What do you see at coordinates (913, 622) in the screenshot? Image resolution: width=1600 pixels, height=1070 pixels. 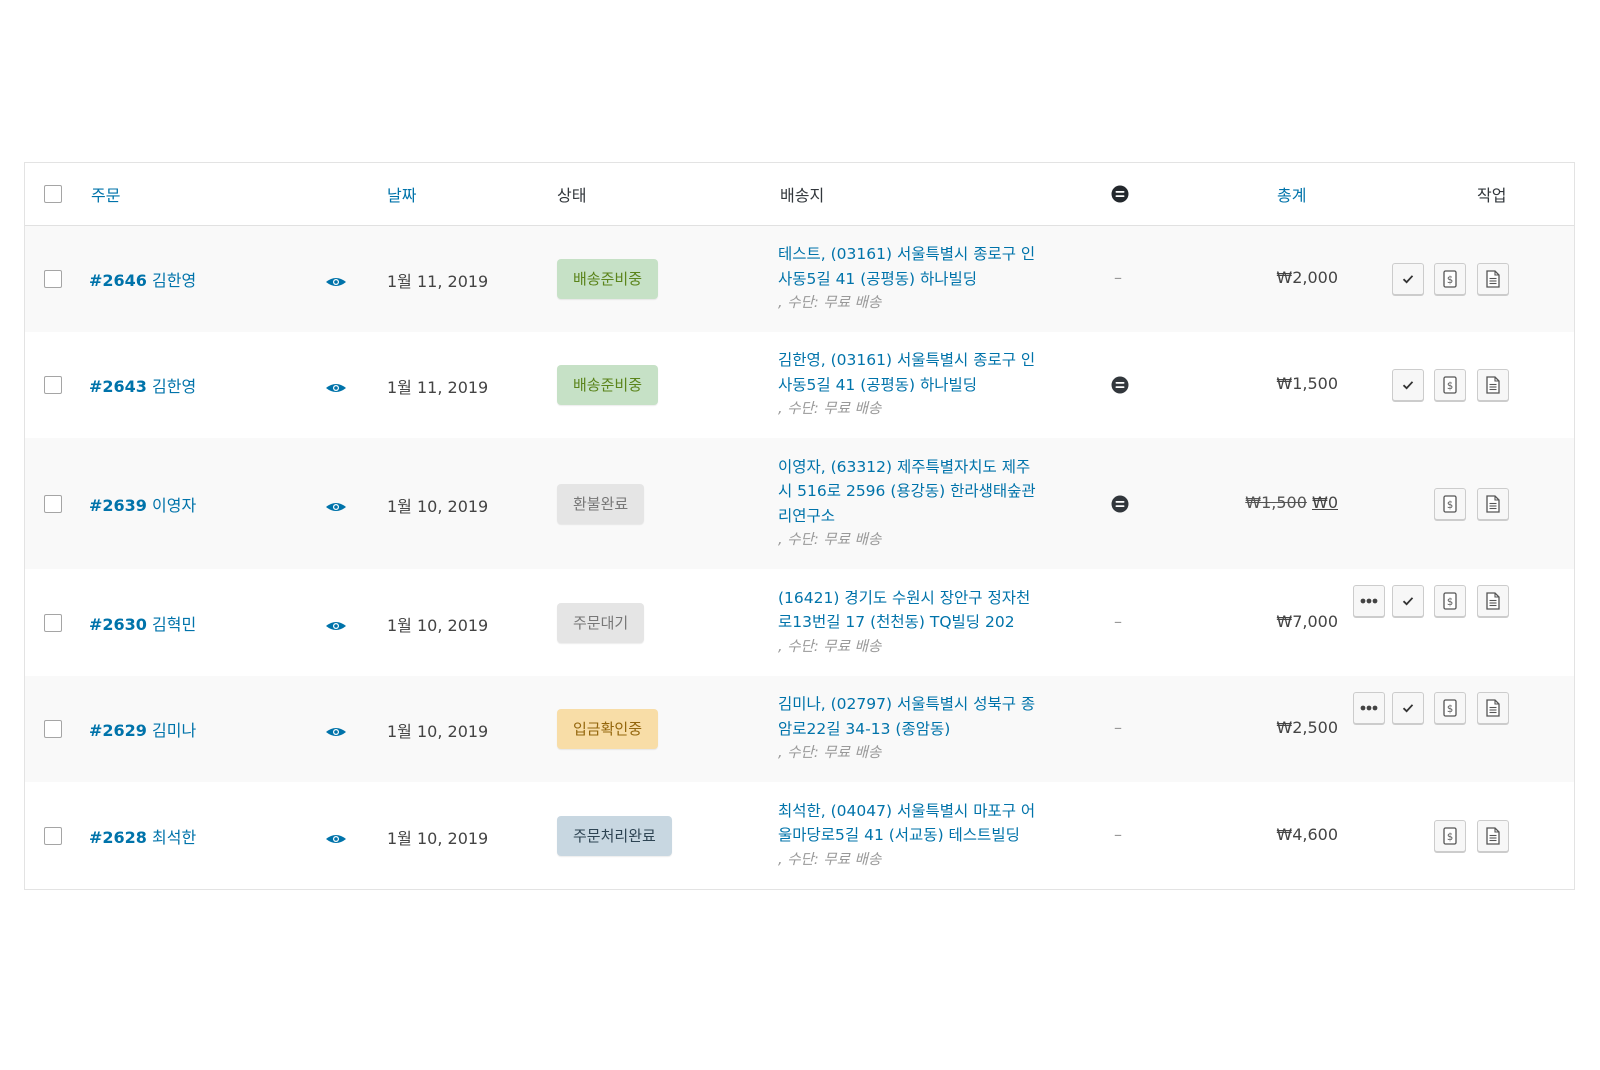 I see `address-line: 로13번길 17 (천천동) TQ빌딩 202` at bounding box center [913, 622].